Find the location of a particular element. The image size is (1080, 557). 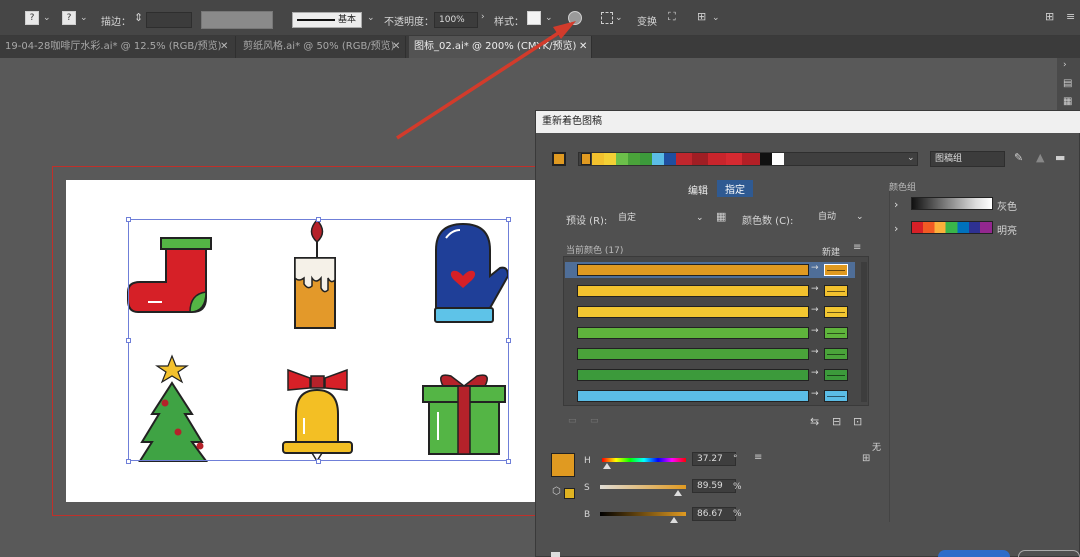

none-label: 无 is located at coordinates (877, 448).